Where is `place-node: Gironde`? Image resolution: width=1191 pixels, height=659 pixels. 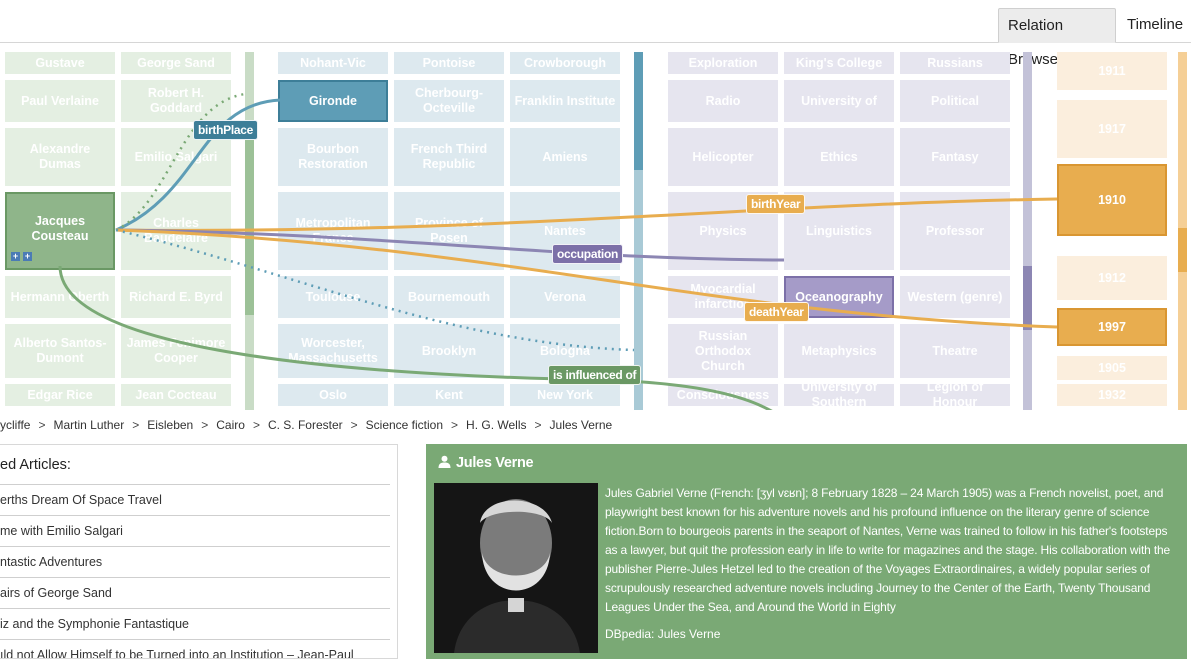 place-node: Gironde is located at coordinates (333, 101).